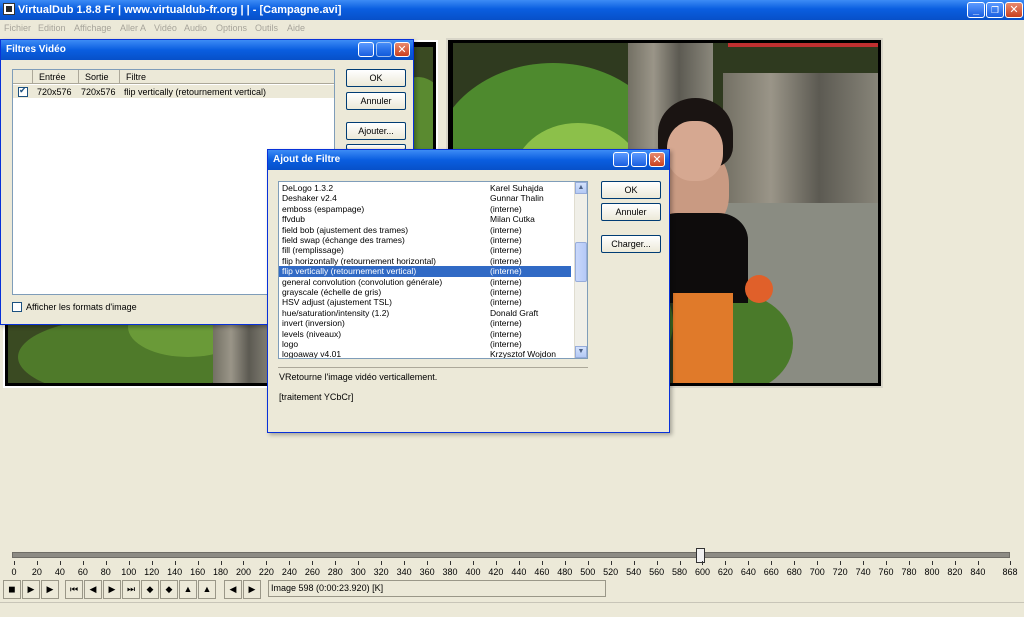 This screenshot has height=617, width=1024. Describe the element at coordinates (92, 28) in the screenshot. I see `menu-affichage: Affichage` at that location.